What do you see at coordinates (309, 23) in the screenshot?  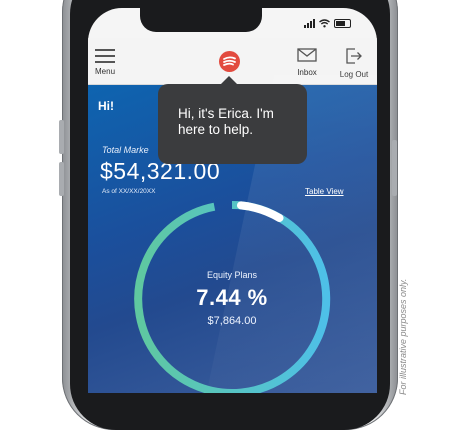 I see `signal-icon` at bounding box center [309, 23].